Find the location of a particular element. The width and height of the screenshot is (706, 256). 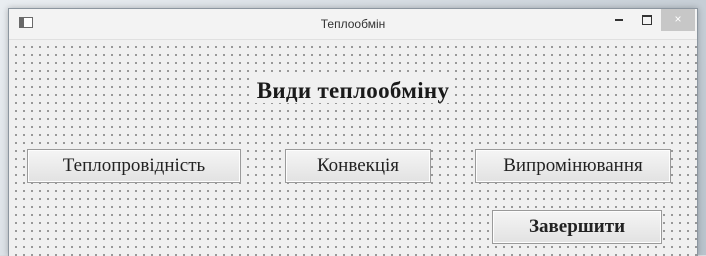

close-button: × is located at coordinates (678, 20).